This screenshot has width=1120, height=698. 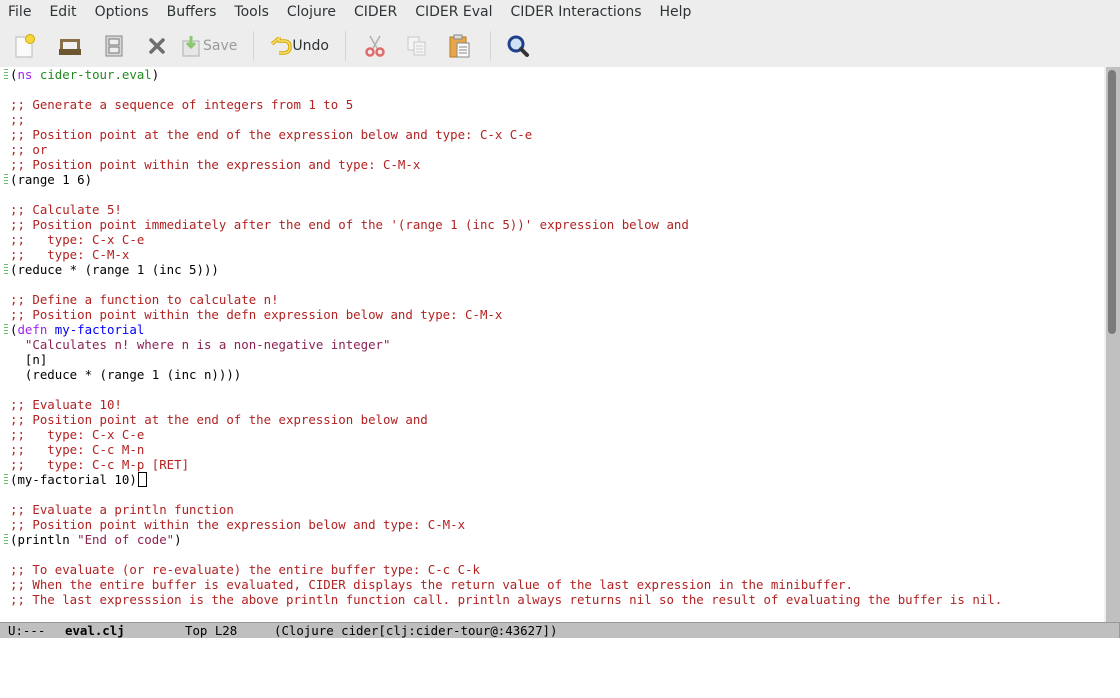 What do you see at coordinates (191, 46) in the screenshot?
I see `save-icon` at bounding box center [191, 46].